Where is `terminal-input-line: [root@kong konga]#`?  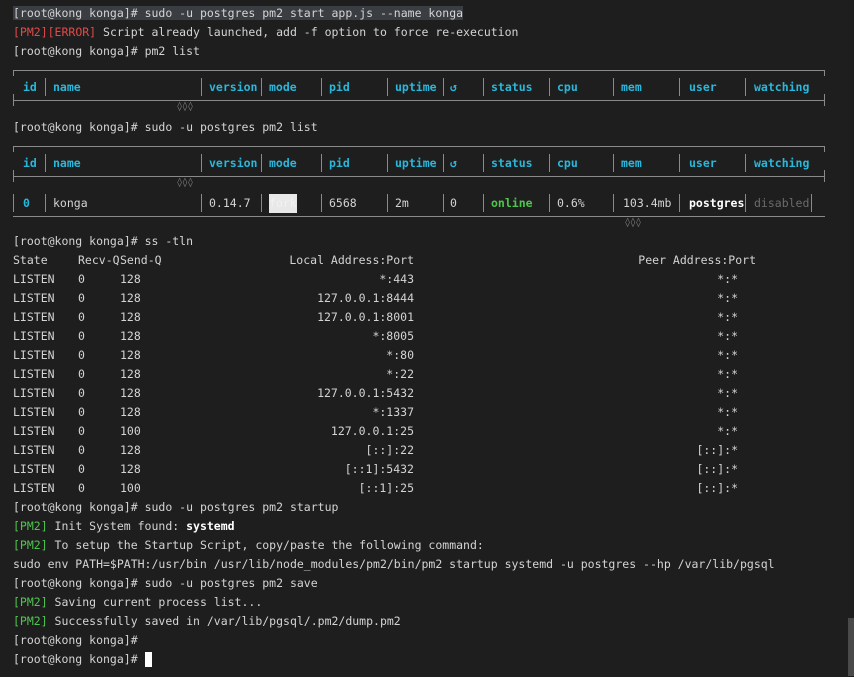
terminal-input-line: [root@kong konga]# is located at coordinates (82, 659).